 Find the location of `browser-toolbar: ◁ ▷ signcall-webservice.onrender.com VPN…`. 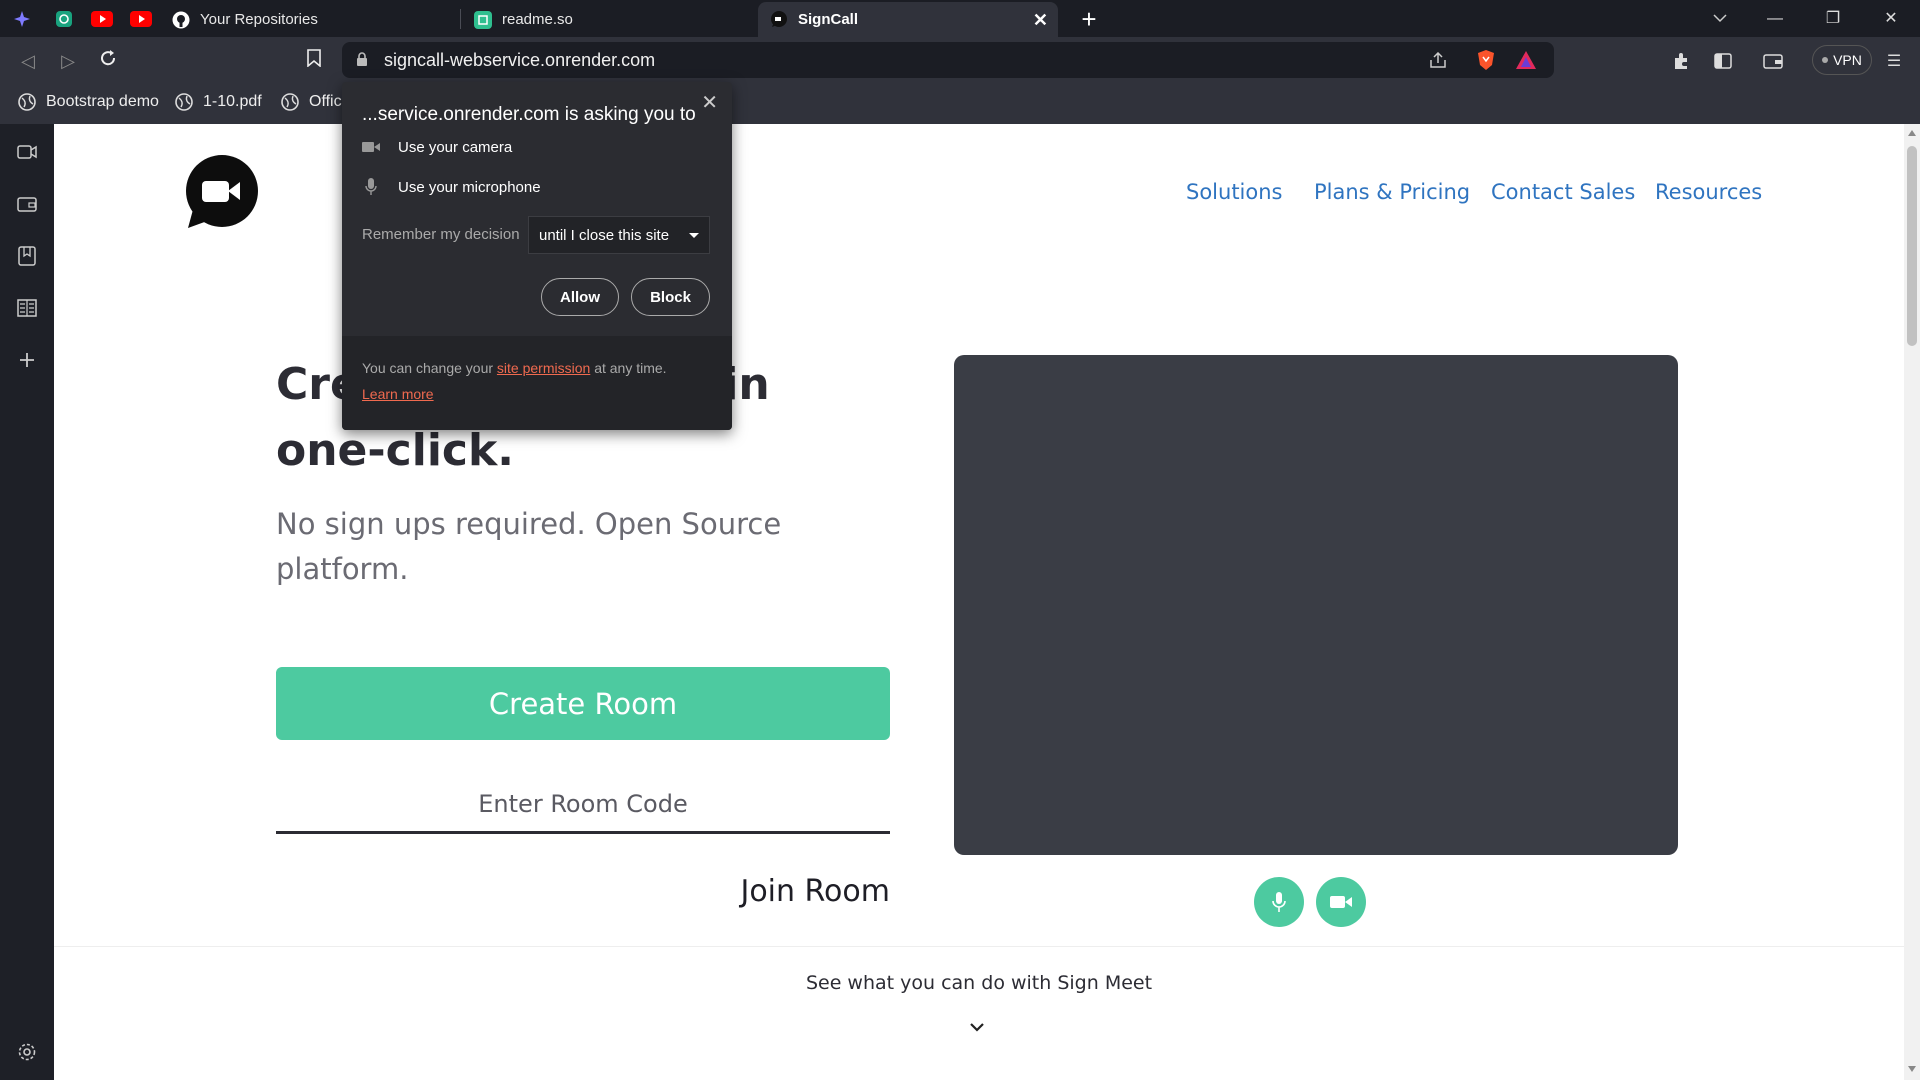

browser-toolbar: ◁ ▷ signcall-webservice.onrender.com VPN… is located at coordinates (960, 60).